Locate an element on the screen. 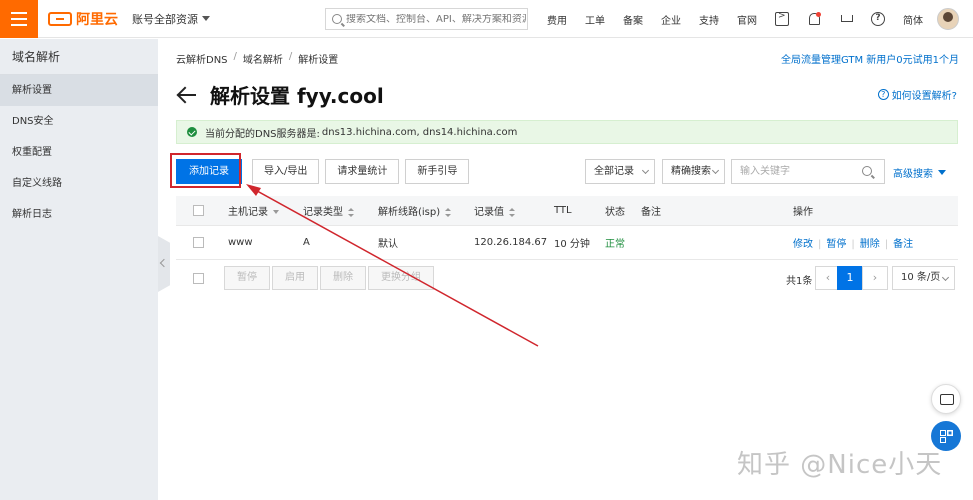 The height and width of the screenshot is (500, 973). search-input is located at coordinates (436, 19).